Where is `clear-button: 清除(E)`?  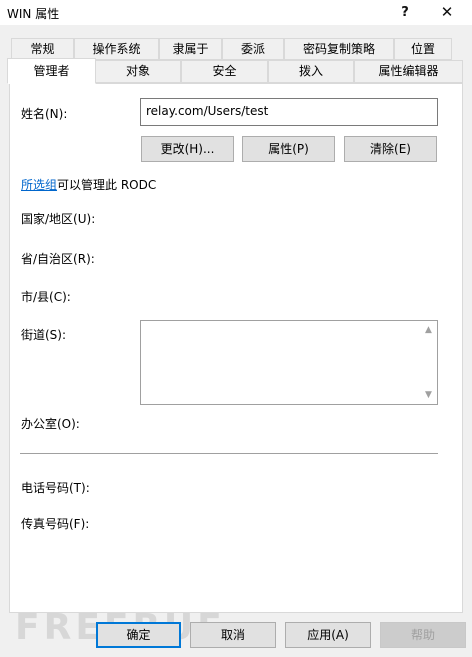 clear-button: 清除(E) is located at coordinates (390, 149).